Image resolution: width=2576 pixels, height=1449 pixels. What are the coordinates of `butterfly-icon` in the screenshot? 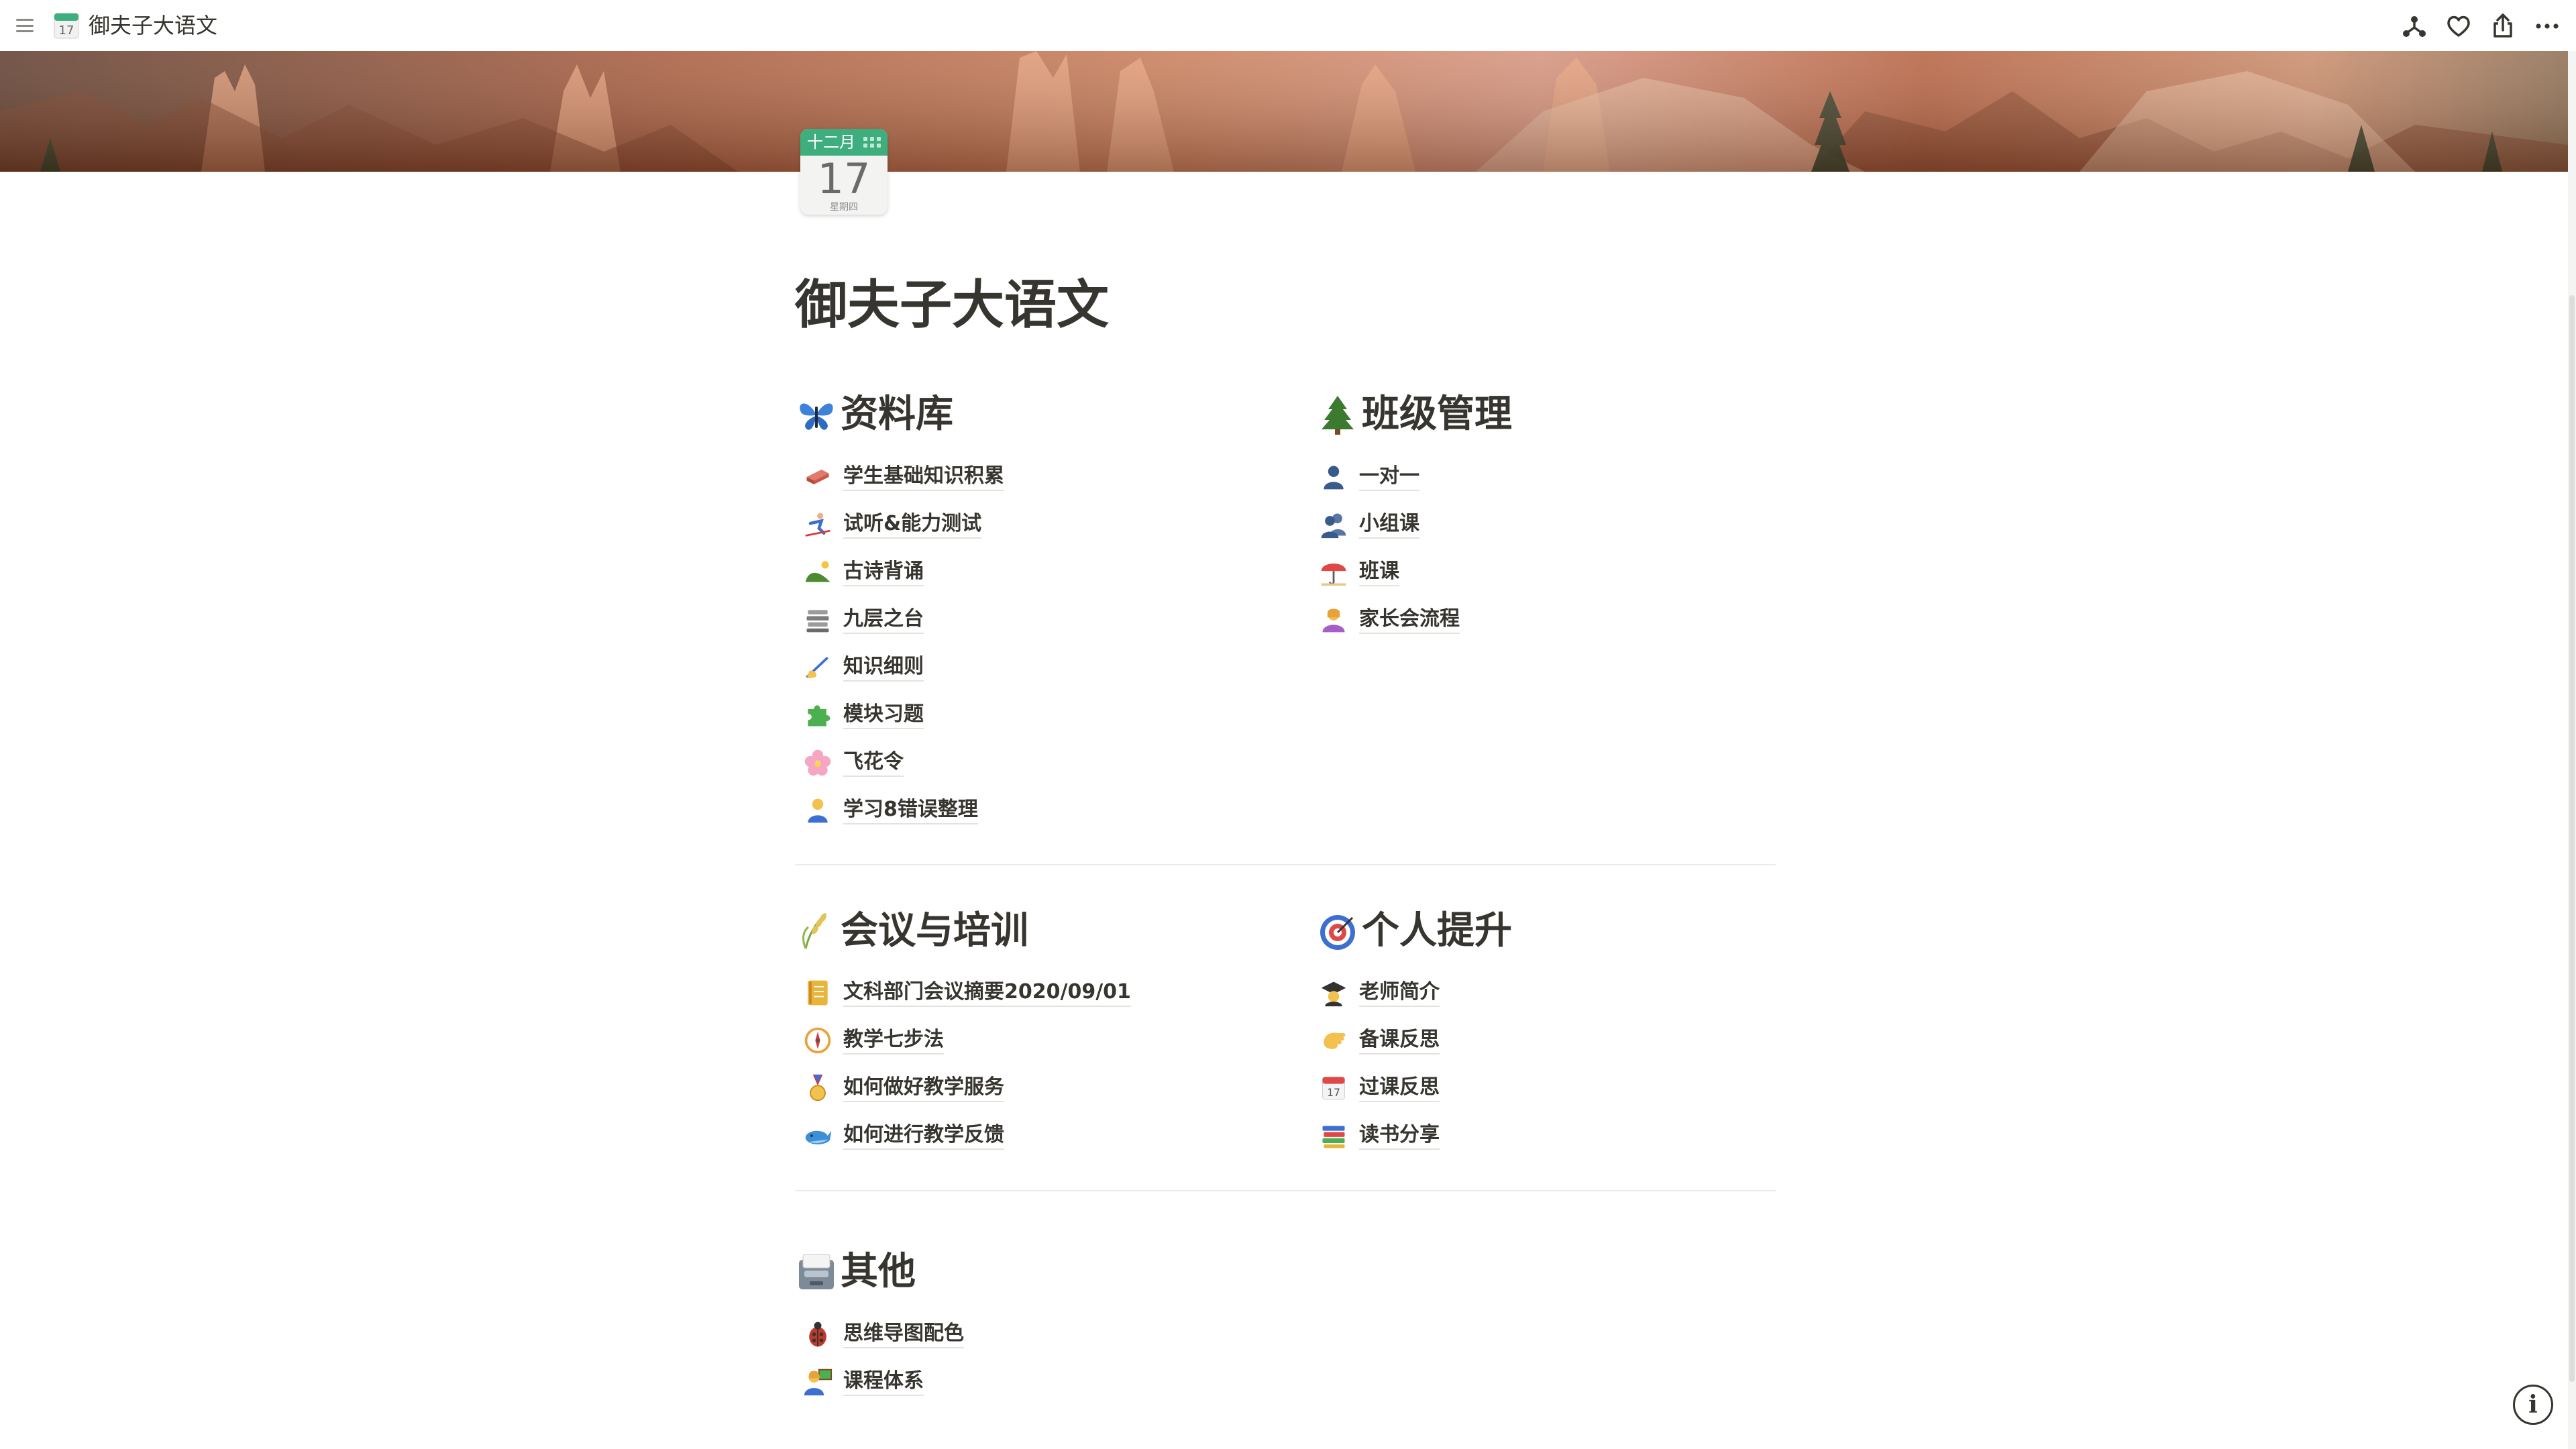 It's located at (816, 416).